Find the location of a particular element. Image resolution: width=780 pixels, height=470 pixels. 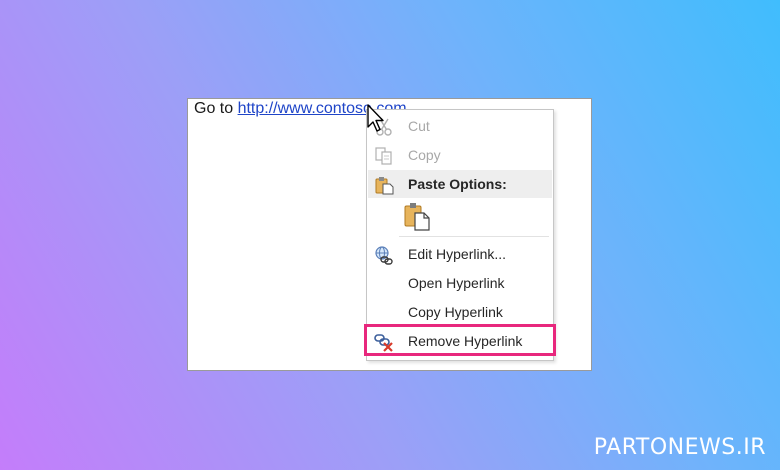

mouse-pointer-icon is located at coordinates (377, 118).